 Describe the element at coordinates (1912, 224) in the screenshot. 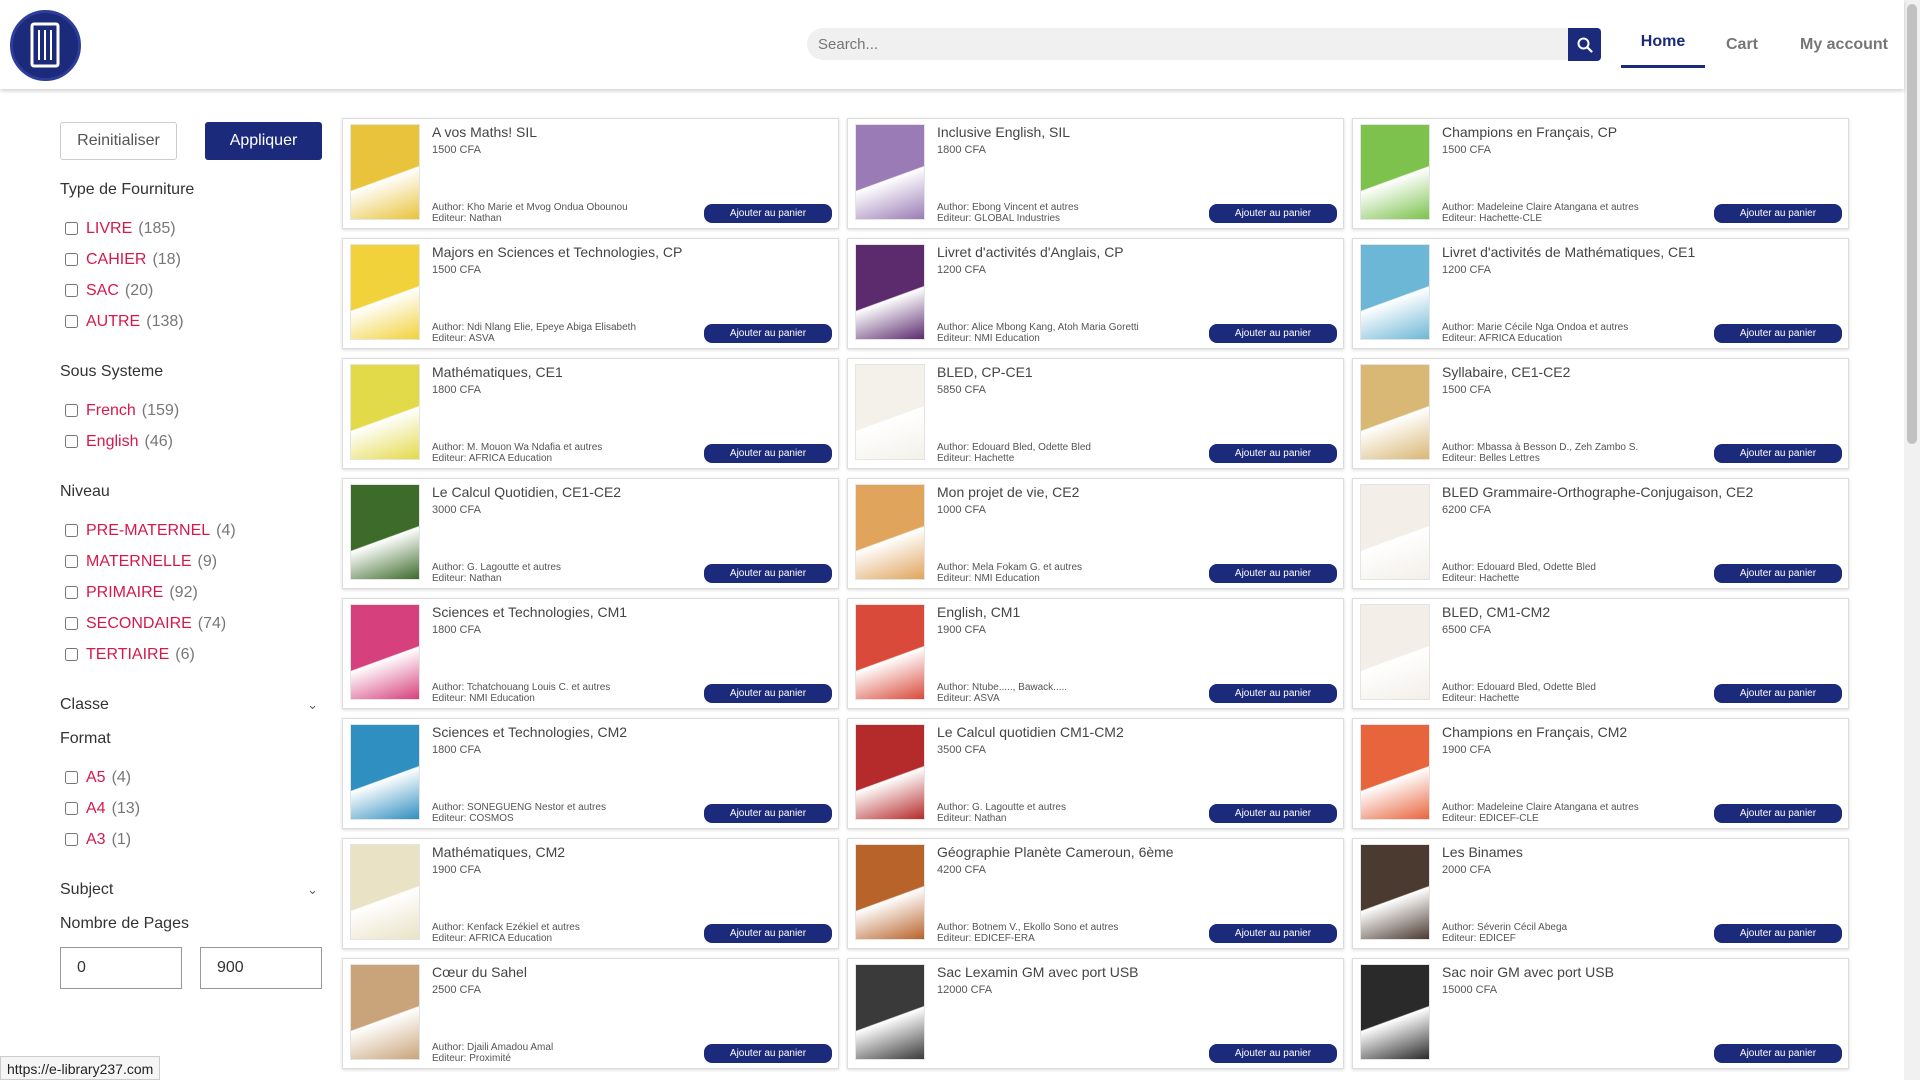

I see `scrollbar-thumb` at that location.